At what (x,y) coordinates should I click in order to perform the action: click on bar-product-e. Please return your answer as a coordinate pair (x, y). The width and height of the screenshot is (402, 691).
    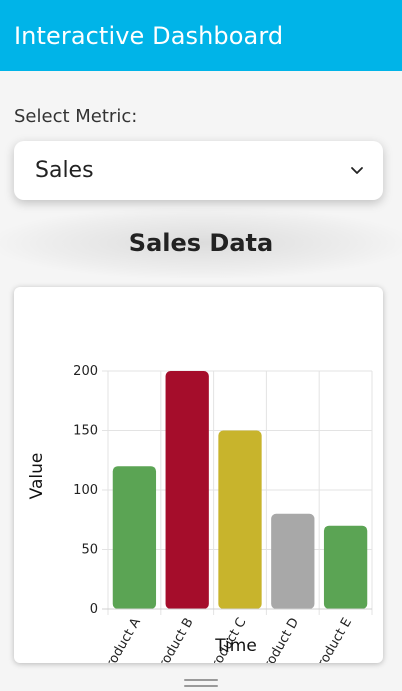
    Looking at the image, I should click on (345, 567).